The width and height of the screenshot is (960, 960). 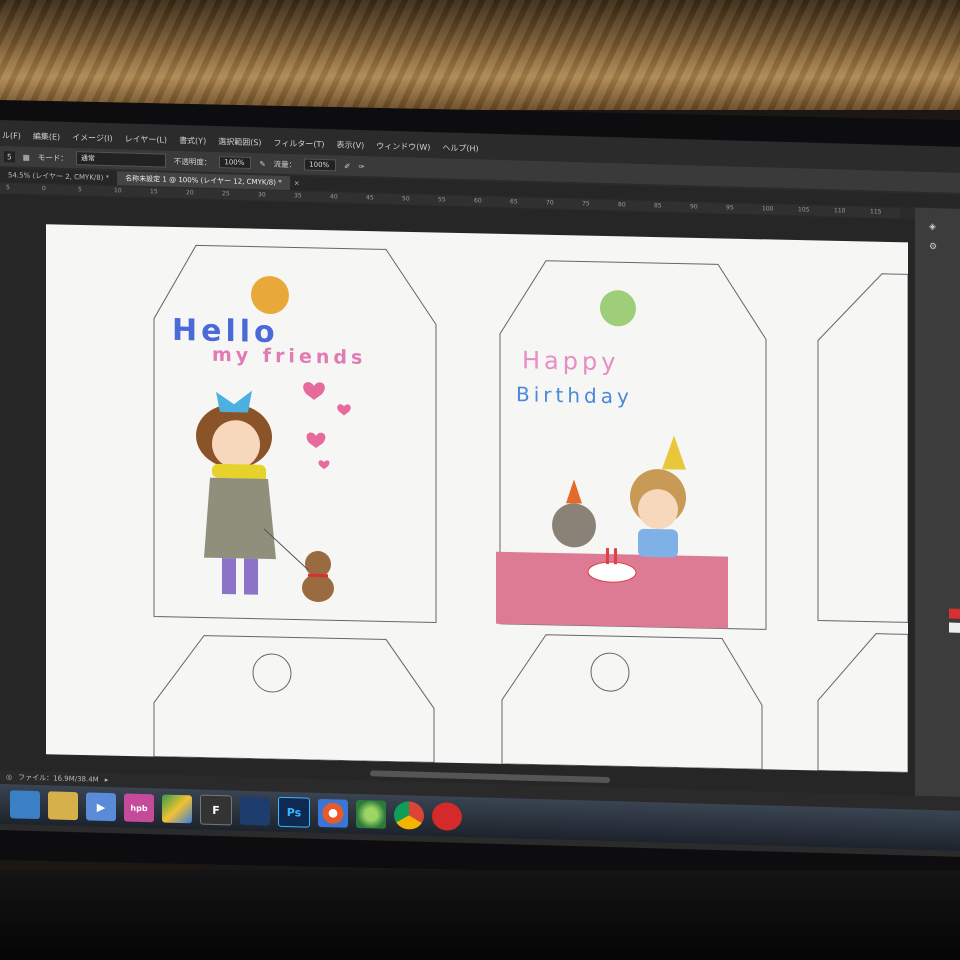 I want to click on folder-icon, so click(x=63, y=806).